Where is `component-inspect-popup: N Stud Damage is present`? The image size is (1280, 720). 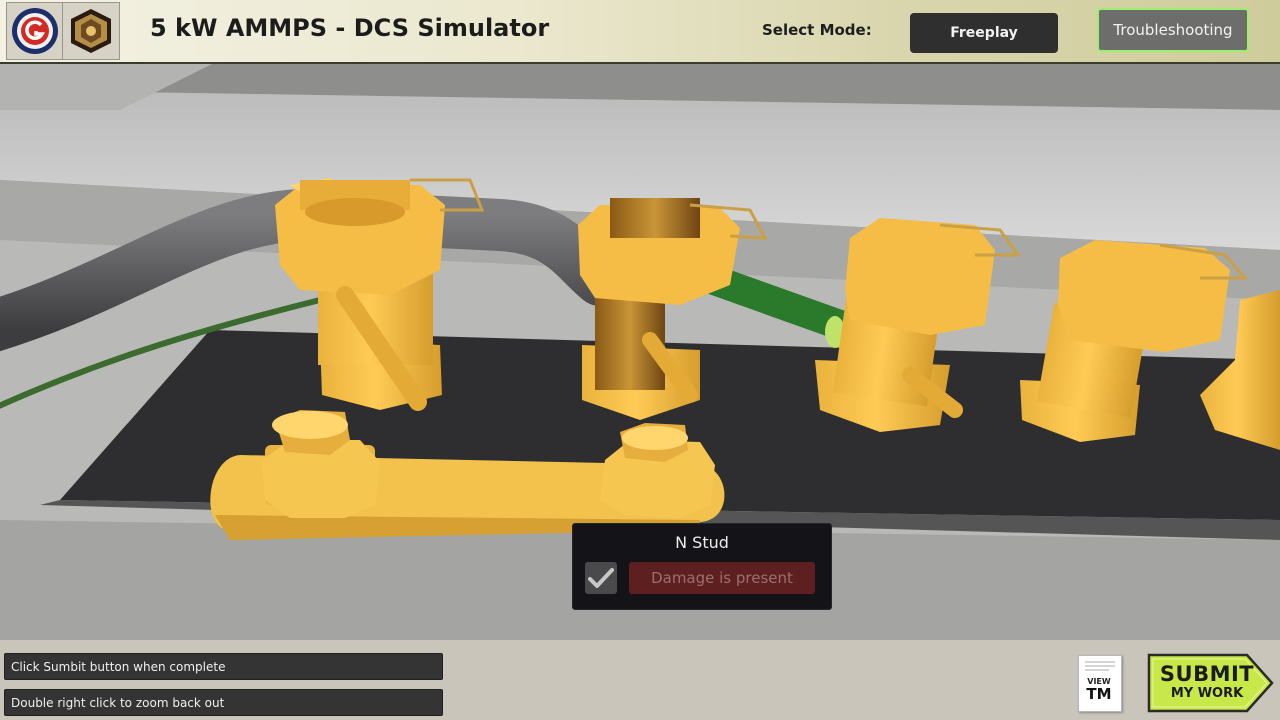
component-inspect-popup: N Stud Damage is present is located at coordinates (702, 566).